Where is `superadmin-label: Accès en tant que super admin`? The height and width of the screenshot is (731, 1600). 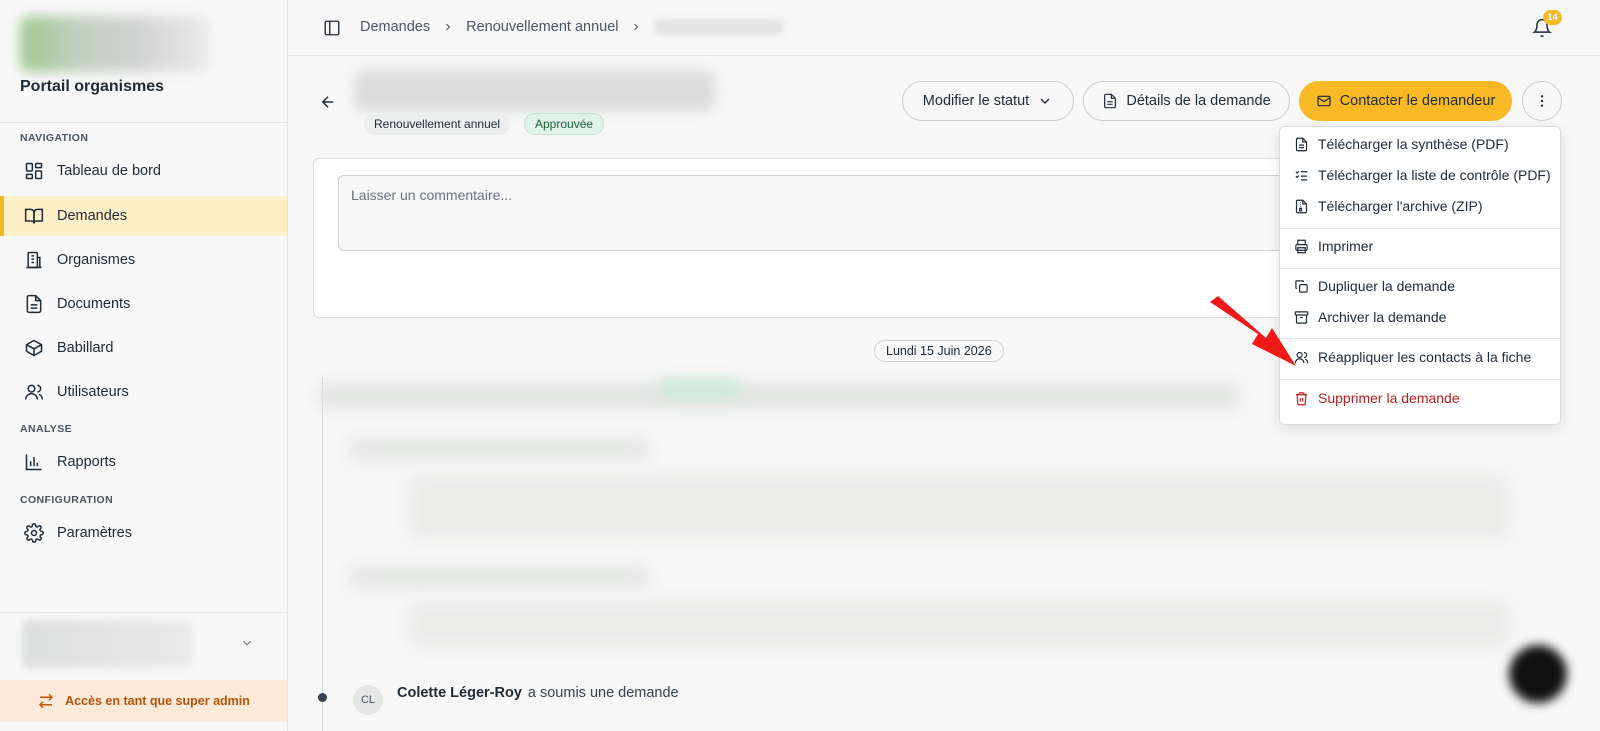
superadmin-label: Accès en tant que super admin is located at coordinates (157, 701).